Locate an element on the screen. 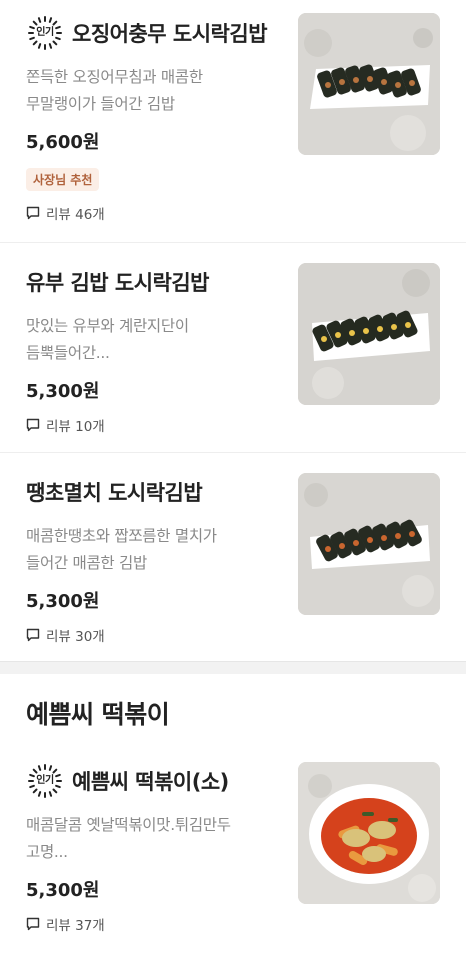  section-divider is located at coordinates (233, 667).